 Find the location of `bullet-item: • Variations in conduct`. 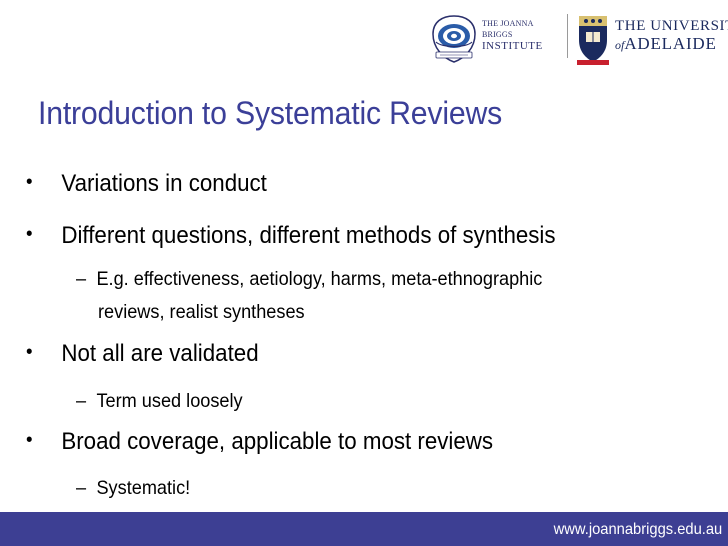

bullet-item: • Variations in conduct is located at coordinates (146, 184).